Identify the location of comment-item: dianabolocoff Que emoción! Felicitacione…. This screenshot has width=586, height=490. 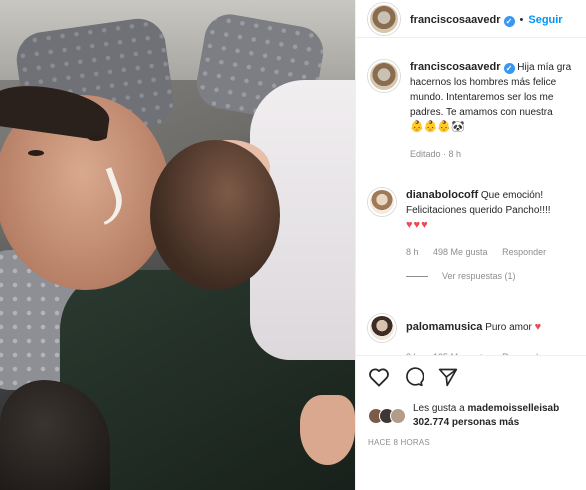
(477, 234).